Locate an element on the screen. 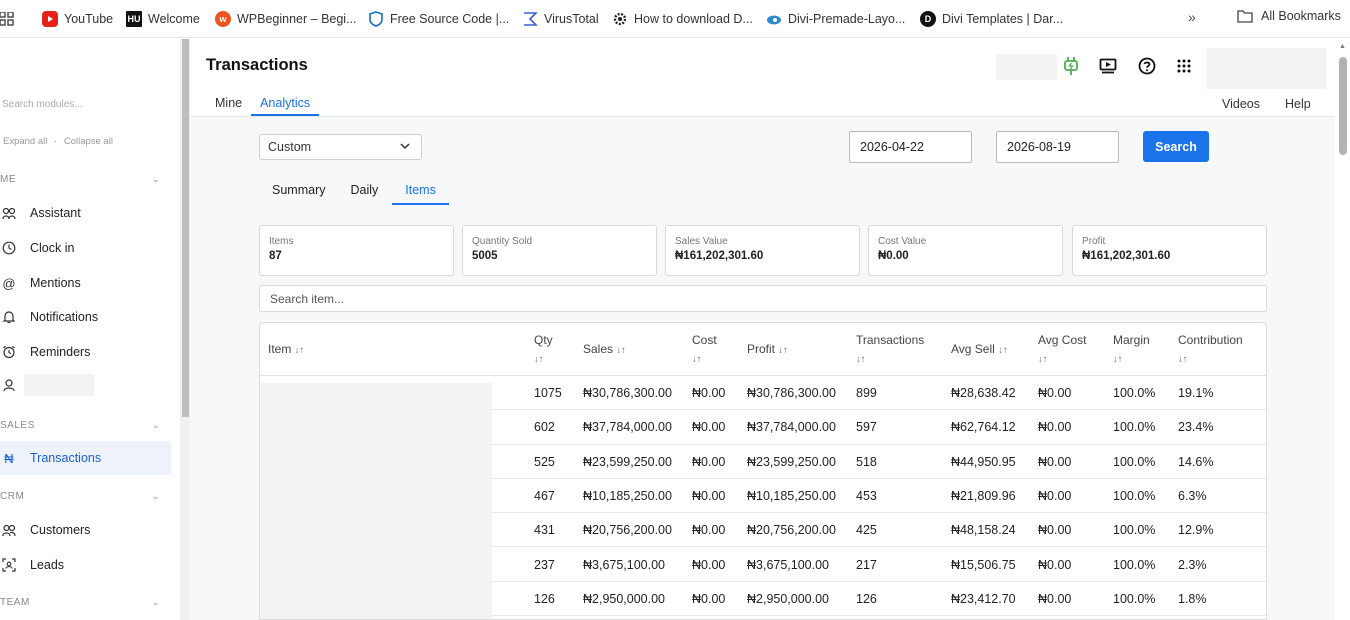 The width and height of the screenshot is (1350, 620). cell-qty: 602 is located at coordinates (544, 427).